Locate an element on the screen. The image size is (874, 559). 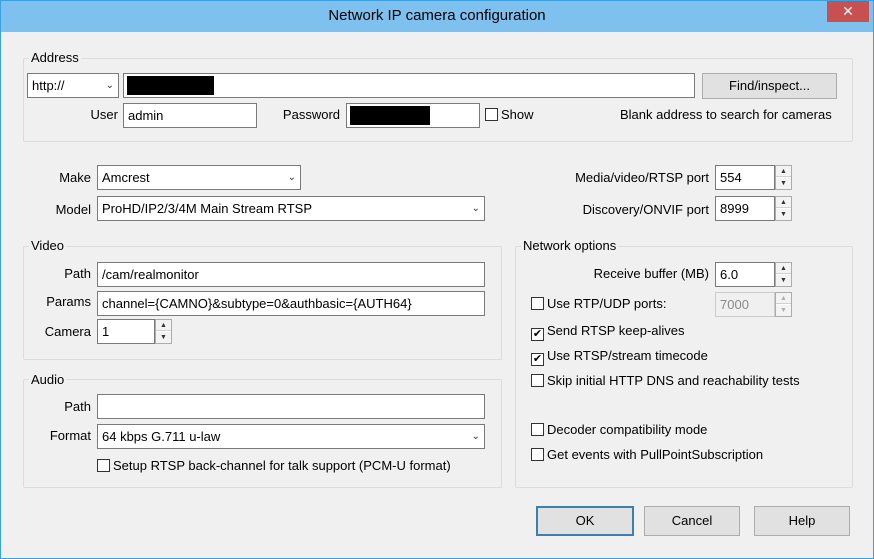
show-password-checkbox: Show is located at coordinates (509, 115).